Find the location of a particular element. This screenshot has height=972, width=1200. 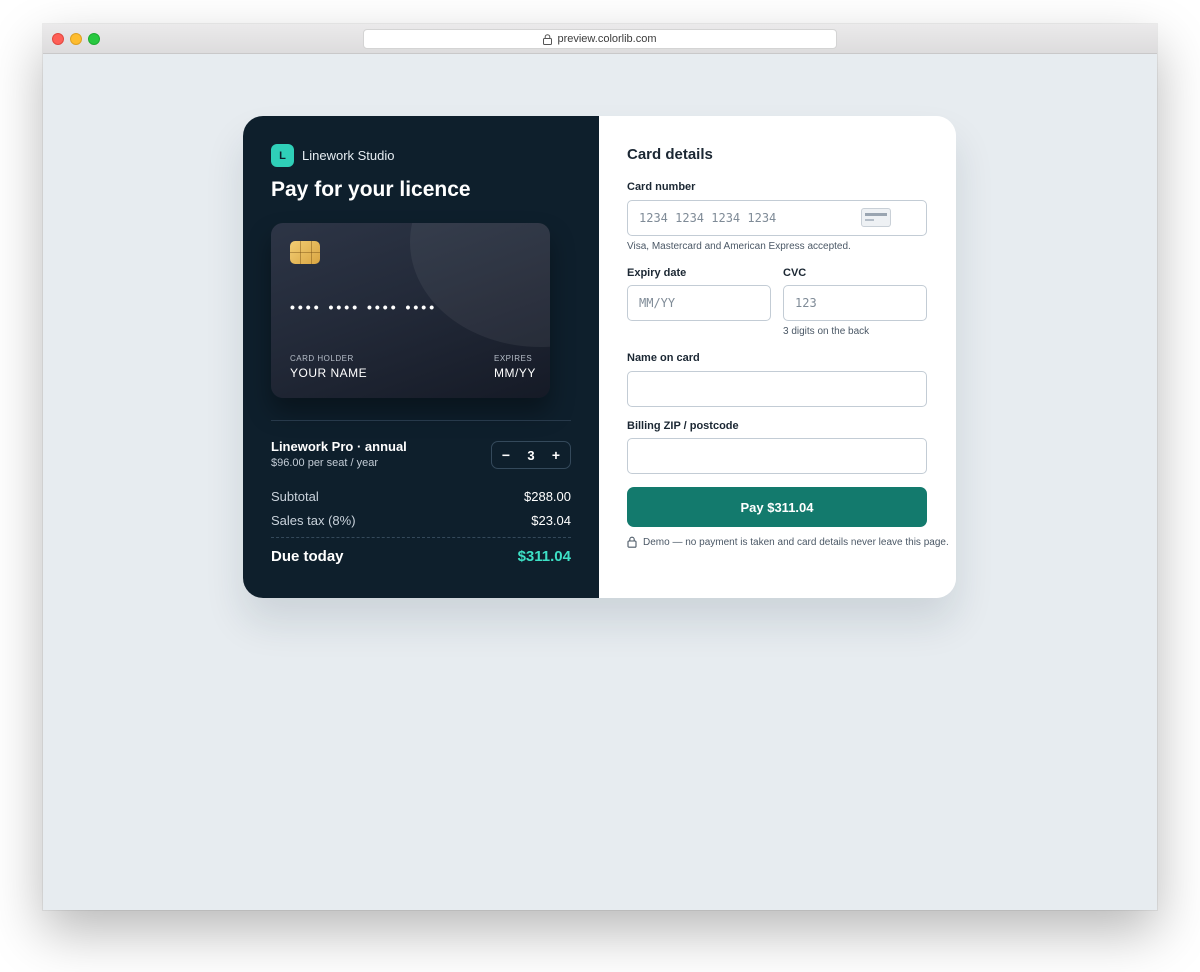

brand-name: Linework Studio is located at coordinates (348, 155).